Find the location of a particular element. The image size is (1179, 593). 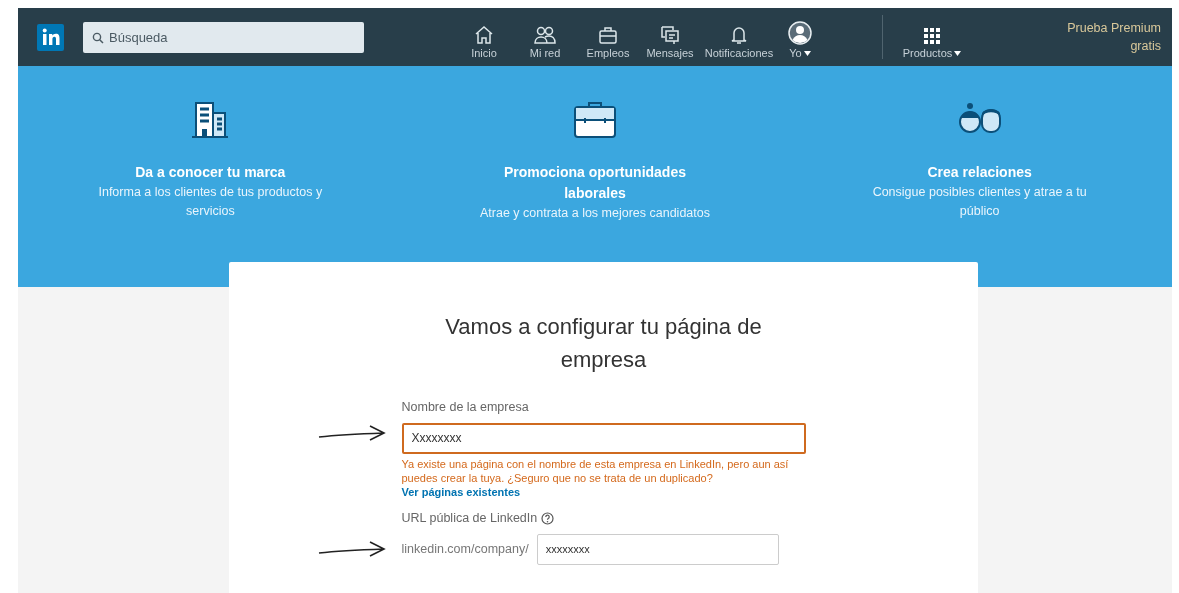

people-icon is located at coordinates (545, 35).